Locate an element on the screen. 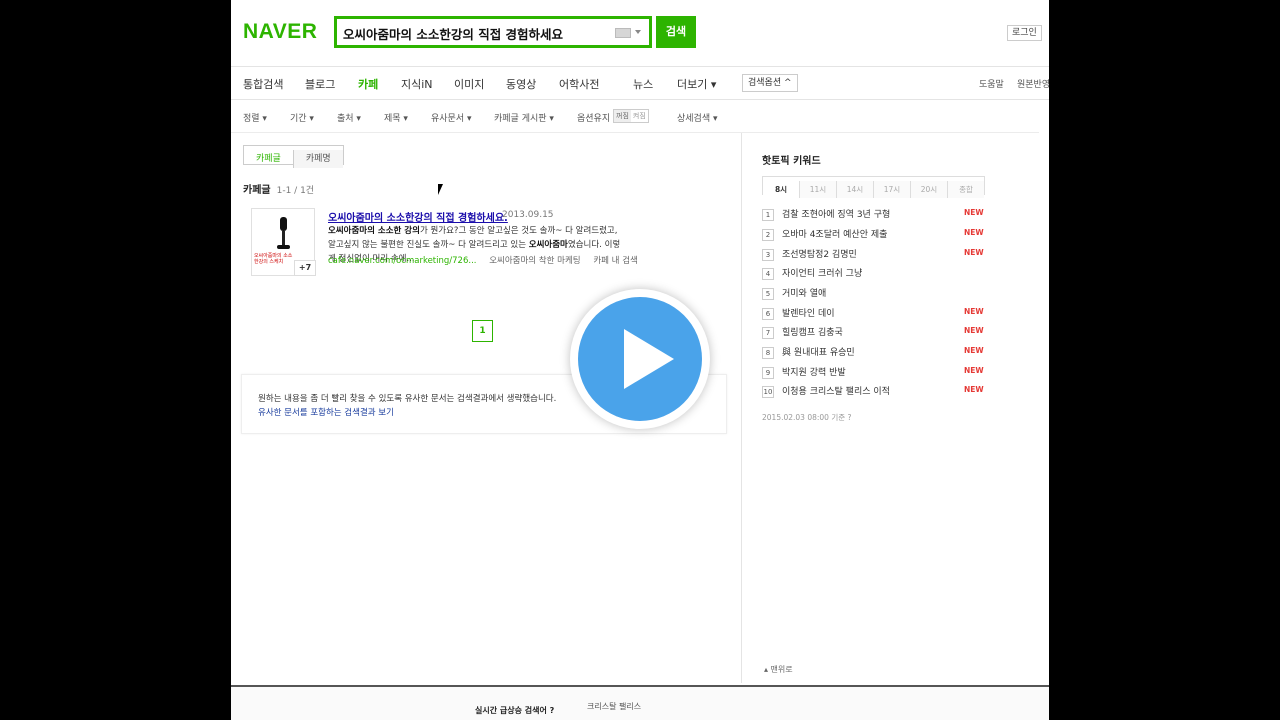 Image resolution: width=1280 pixels, height=720 pixels. mouse-cursor is located at coordinates (440, 189).